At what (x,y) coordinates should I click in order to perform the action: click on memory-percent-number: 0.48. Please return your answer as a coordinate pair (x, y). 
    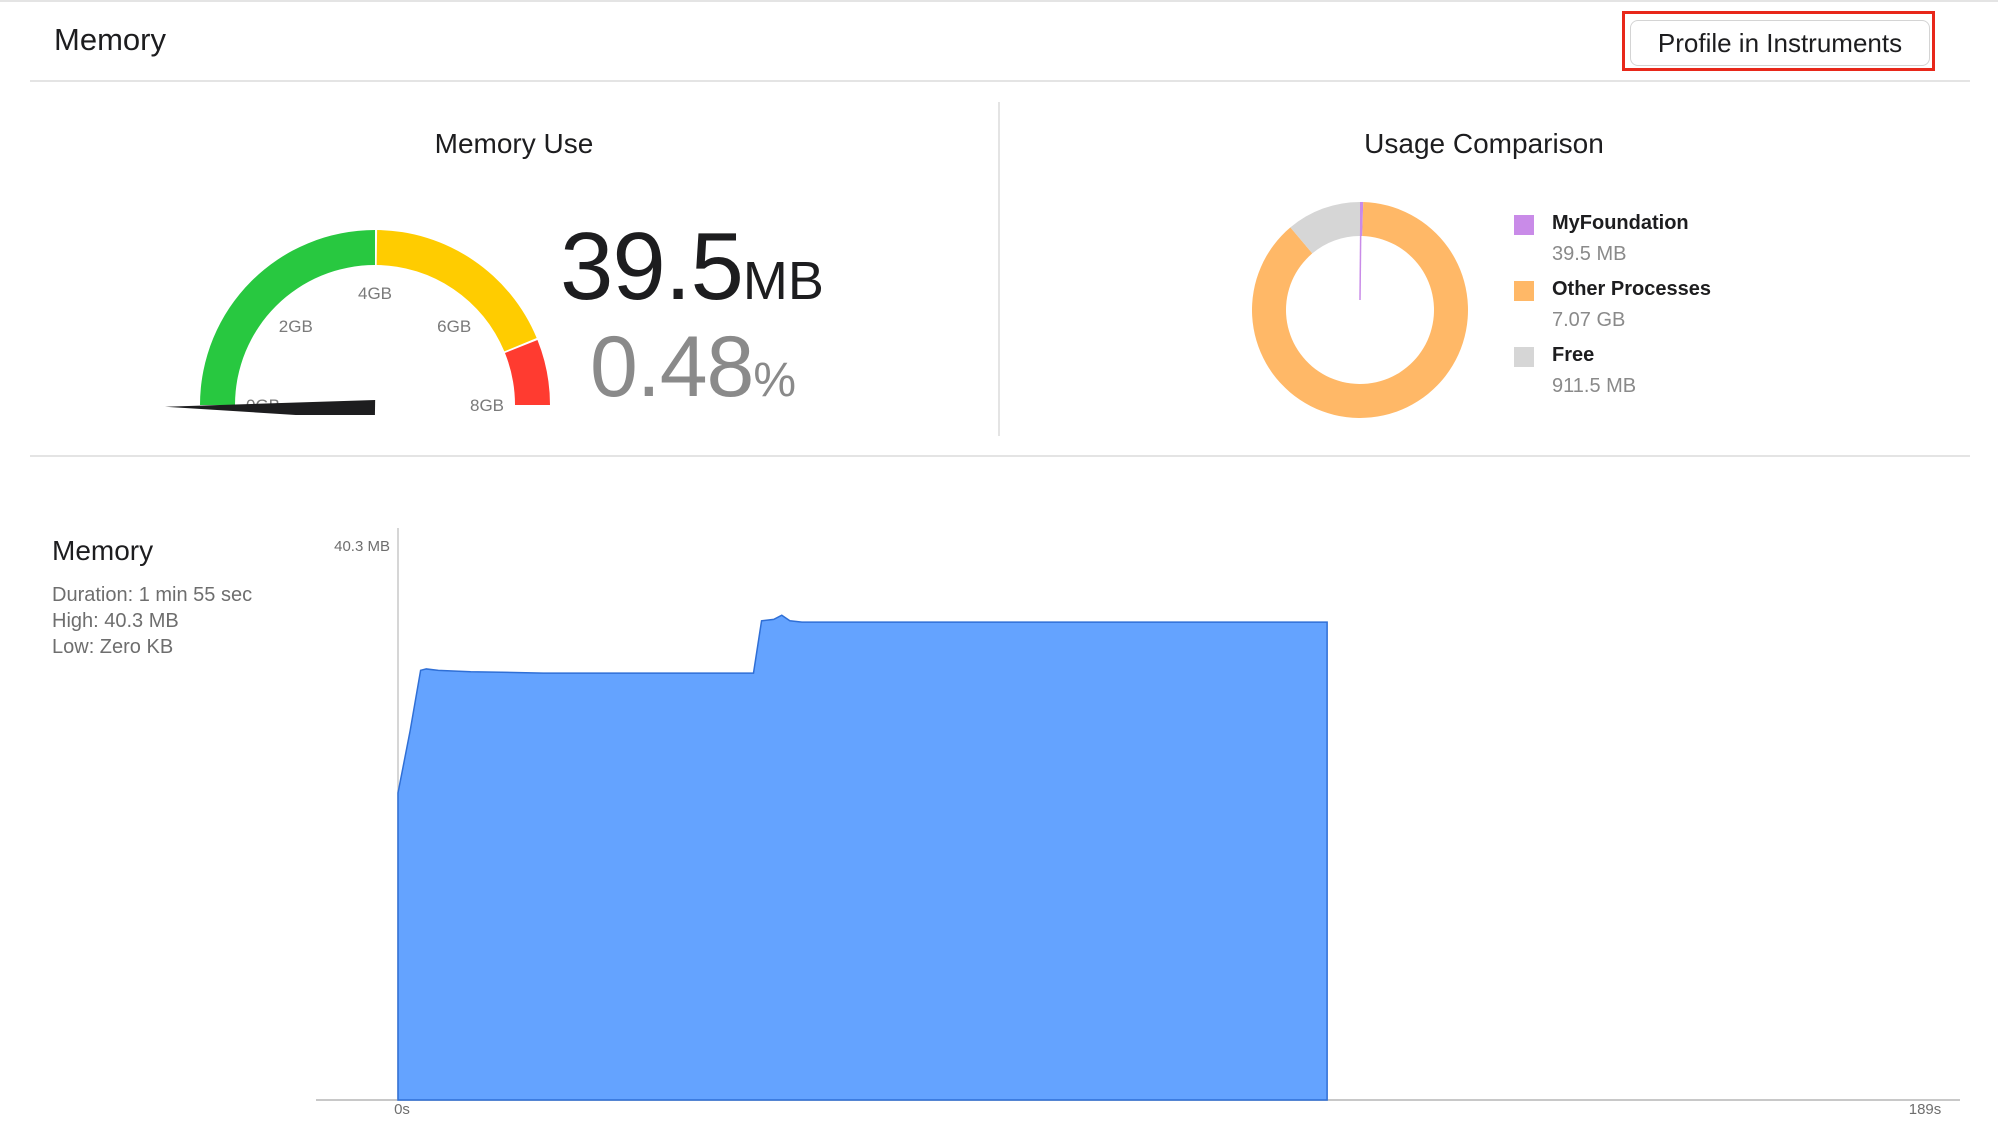
    Looking at the image, I should click on (672, 367).